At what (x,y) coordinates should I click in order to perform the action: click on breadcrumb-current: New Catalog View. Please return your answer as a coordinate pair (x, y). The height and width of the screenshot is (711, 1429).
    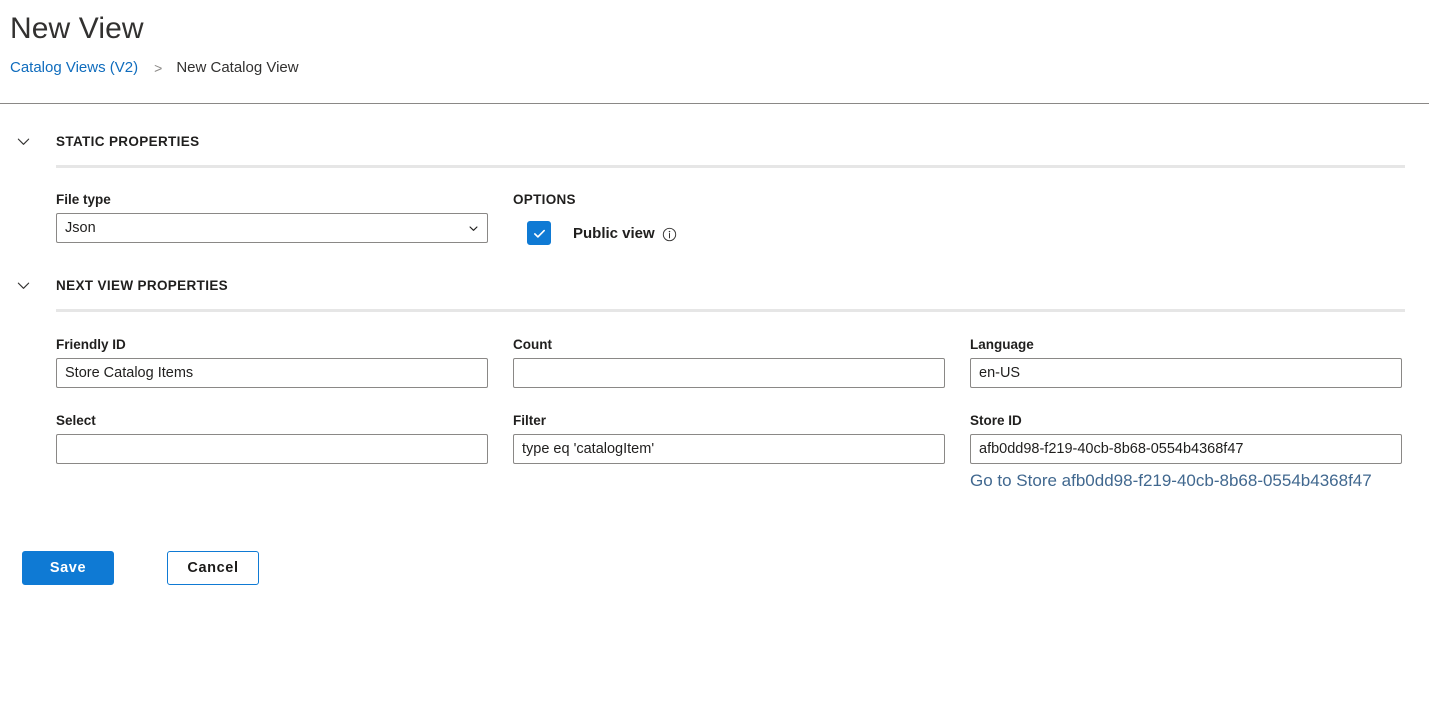
    Looking at the image, I should click on (237, 67).